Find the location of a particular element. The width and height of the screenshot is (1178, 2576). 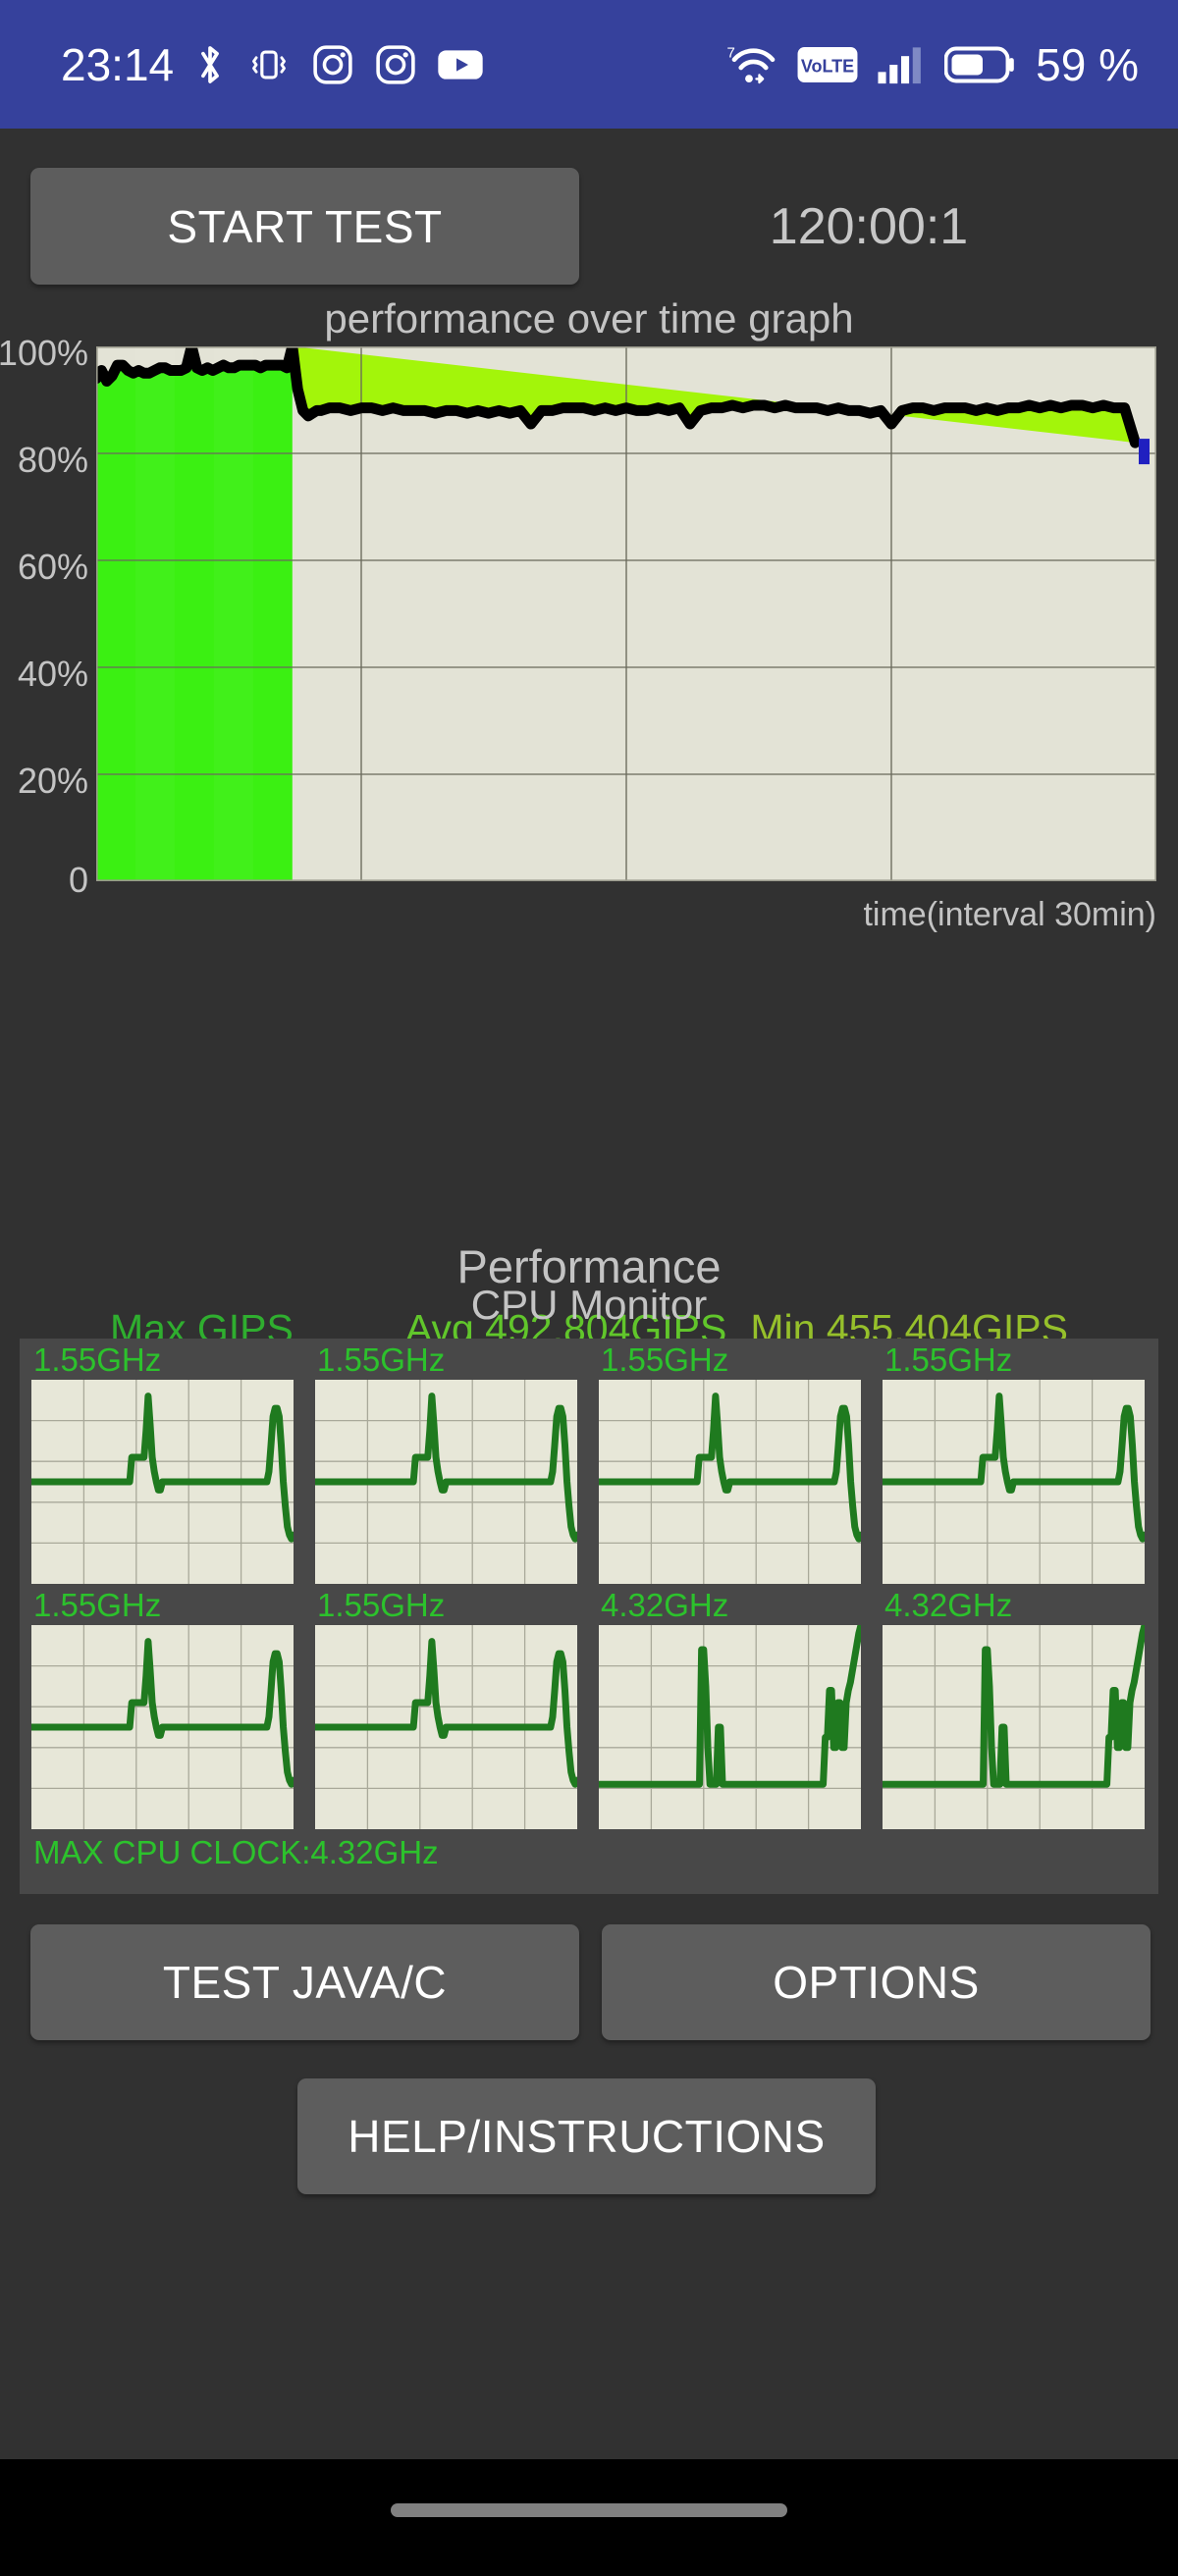

start-test-button: START TEST is located at coordinates (304, 226).